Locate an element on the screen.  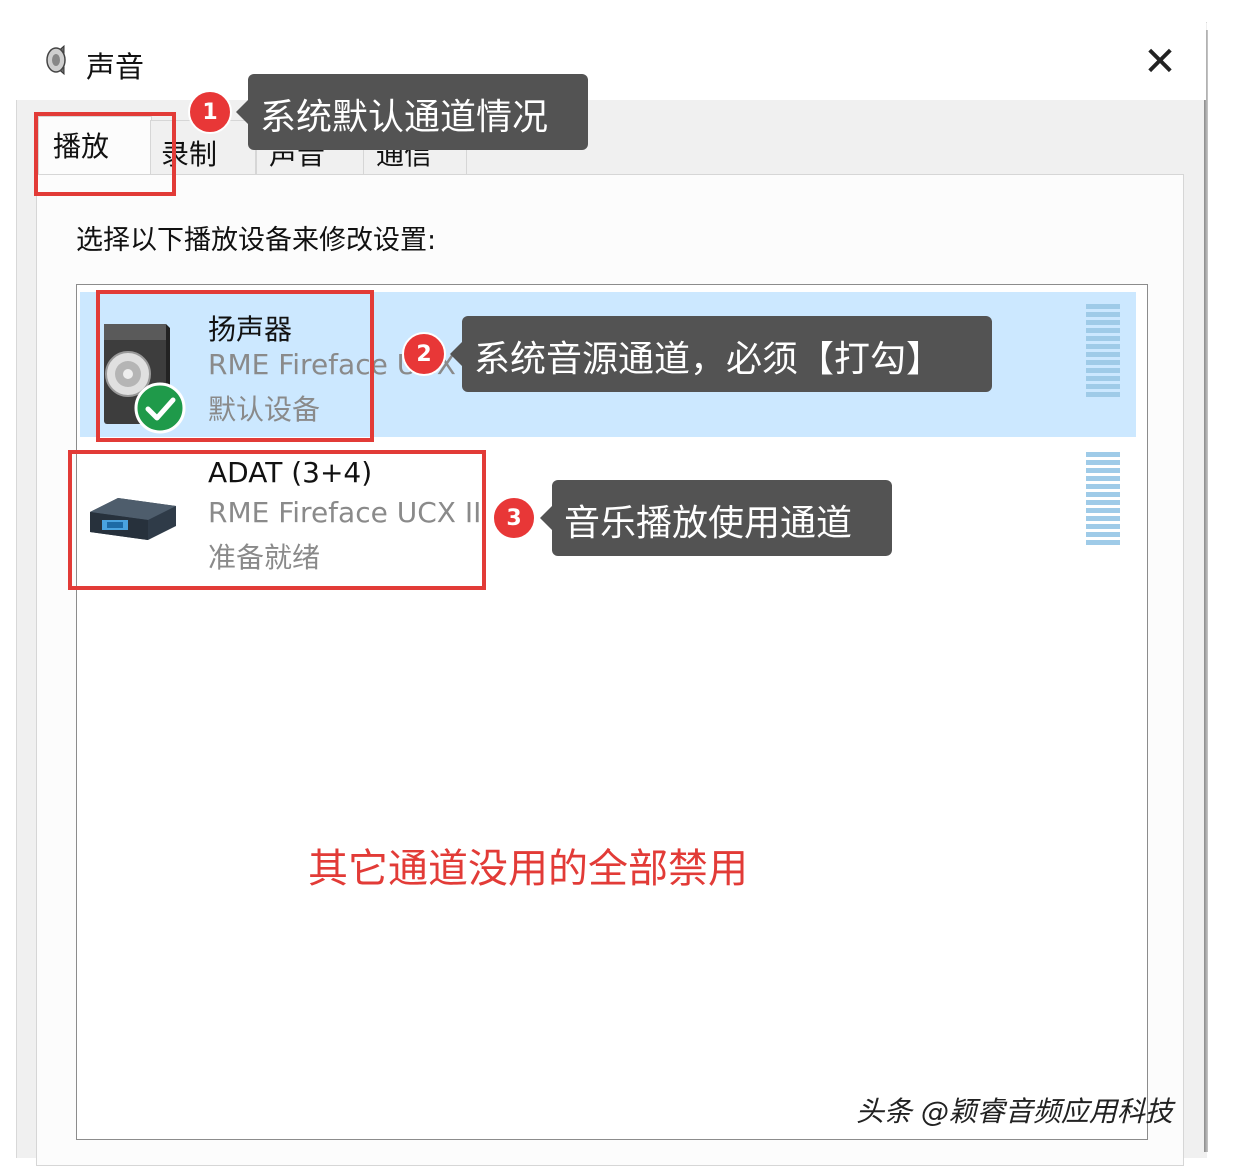
title-bar is located at coordinates (611, 61).